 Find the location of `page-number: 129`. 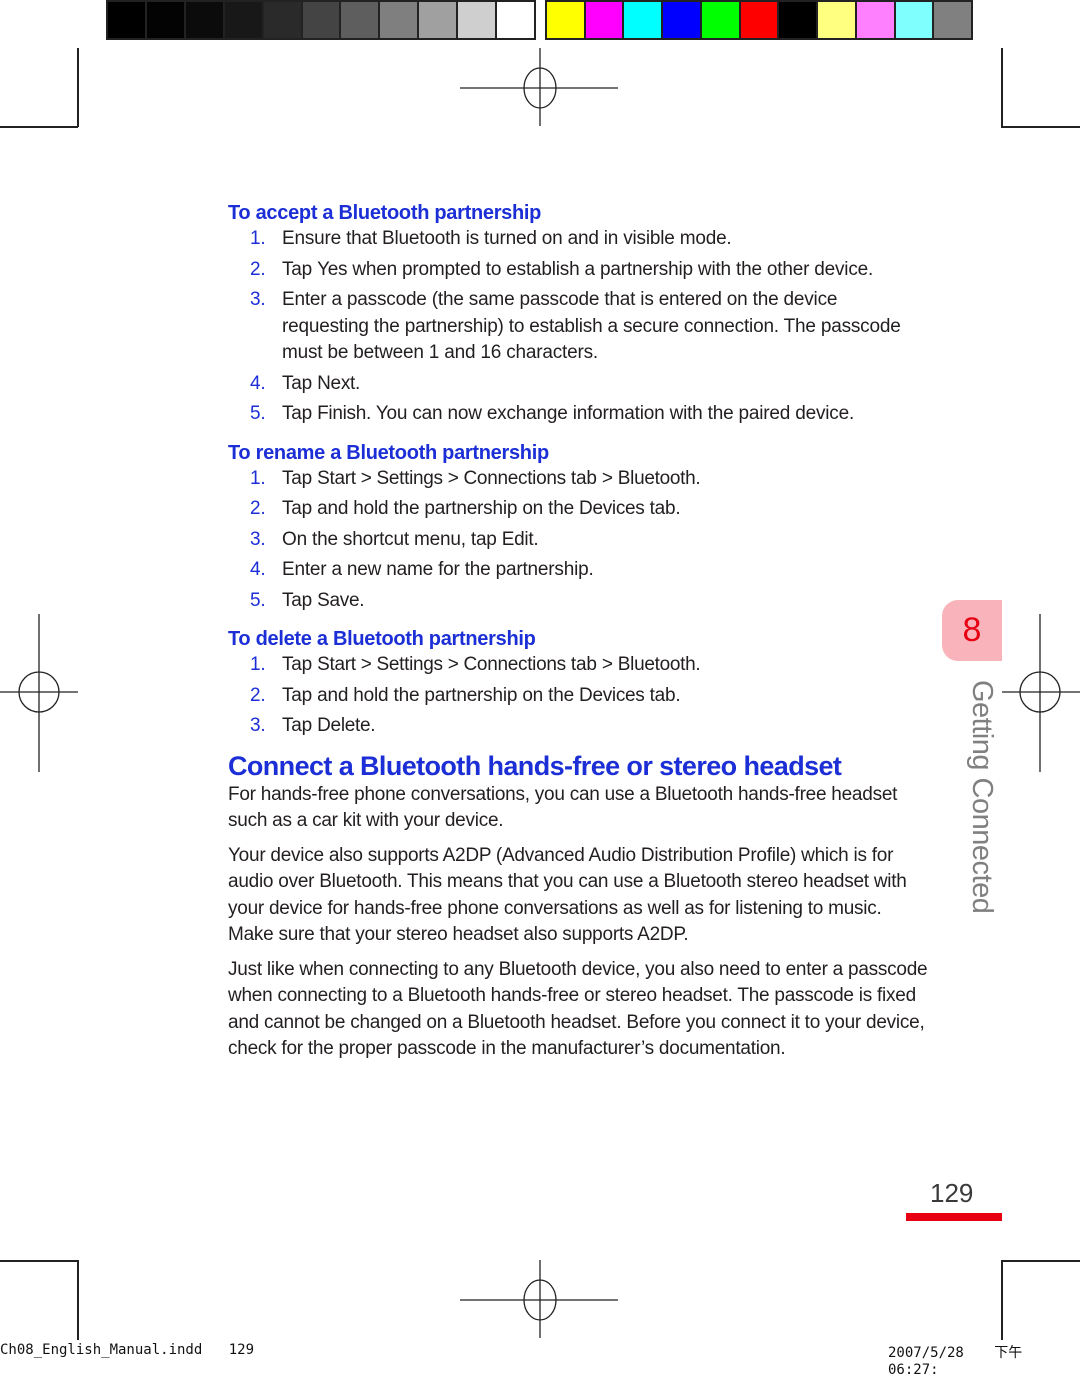

page-number: 129 is located at coordinates (952, 1193).